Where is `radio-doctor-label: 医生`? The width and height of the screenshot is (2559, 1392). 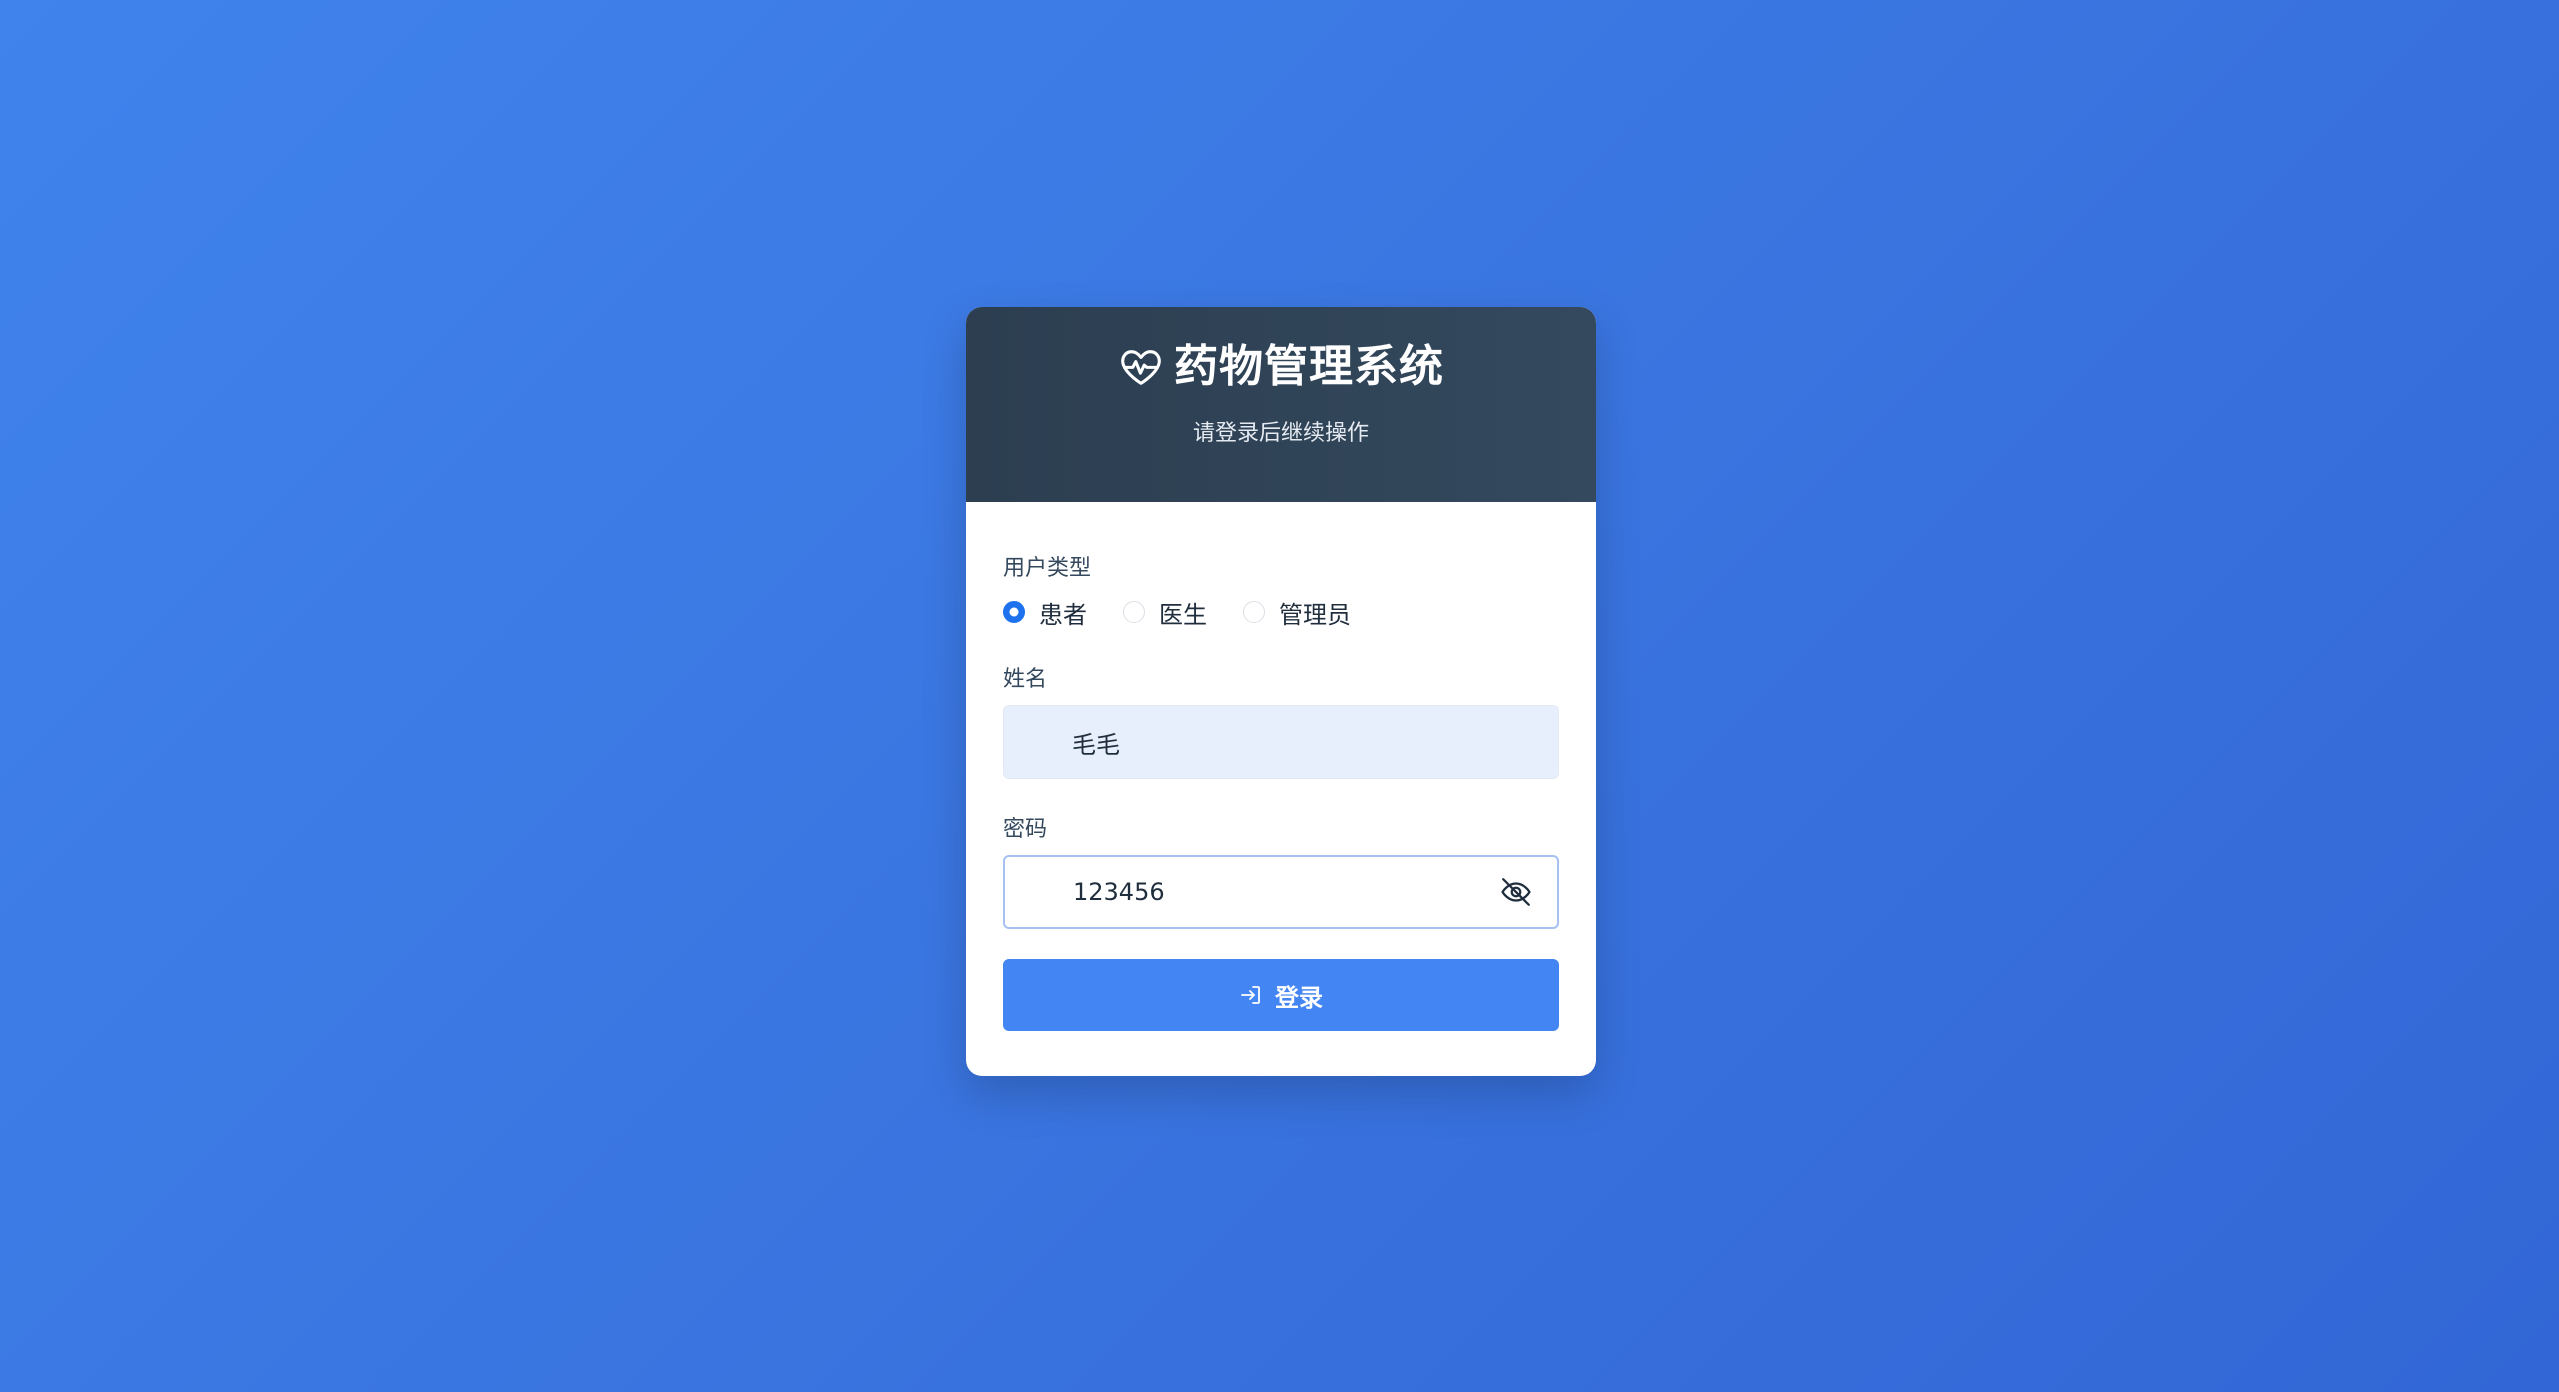 radio-doctor-label: 医生 is located at coordinates (1183, 612).